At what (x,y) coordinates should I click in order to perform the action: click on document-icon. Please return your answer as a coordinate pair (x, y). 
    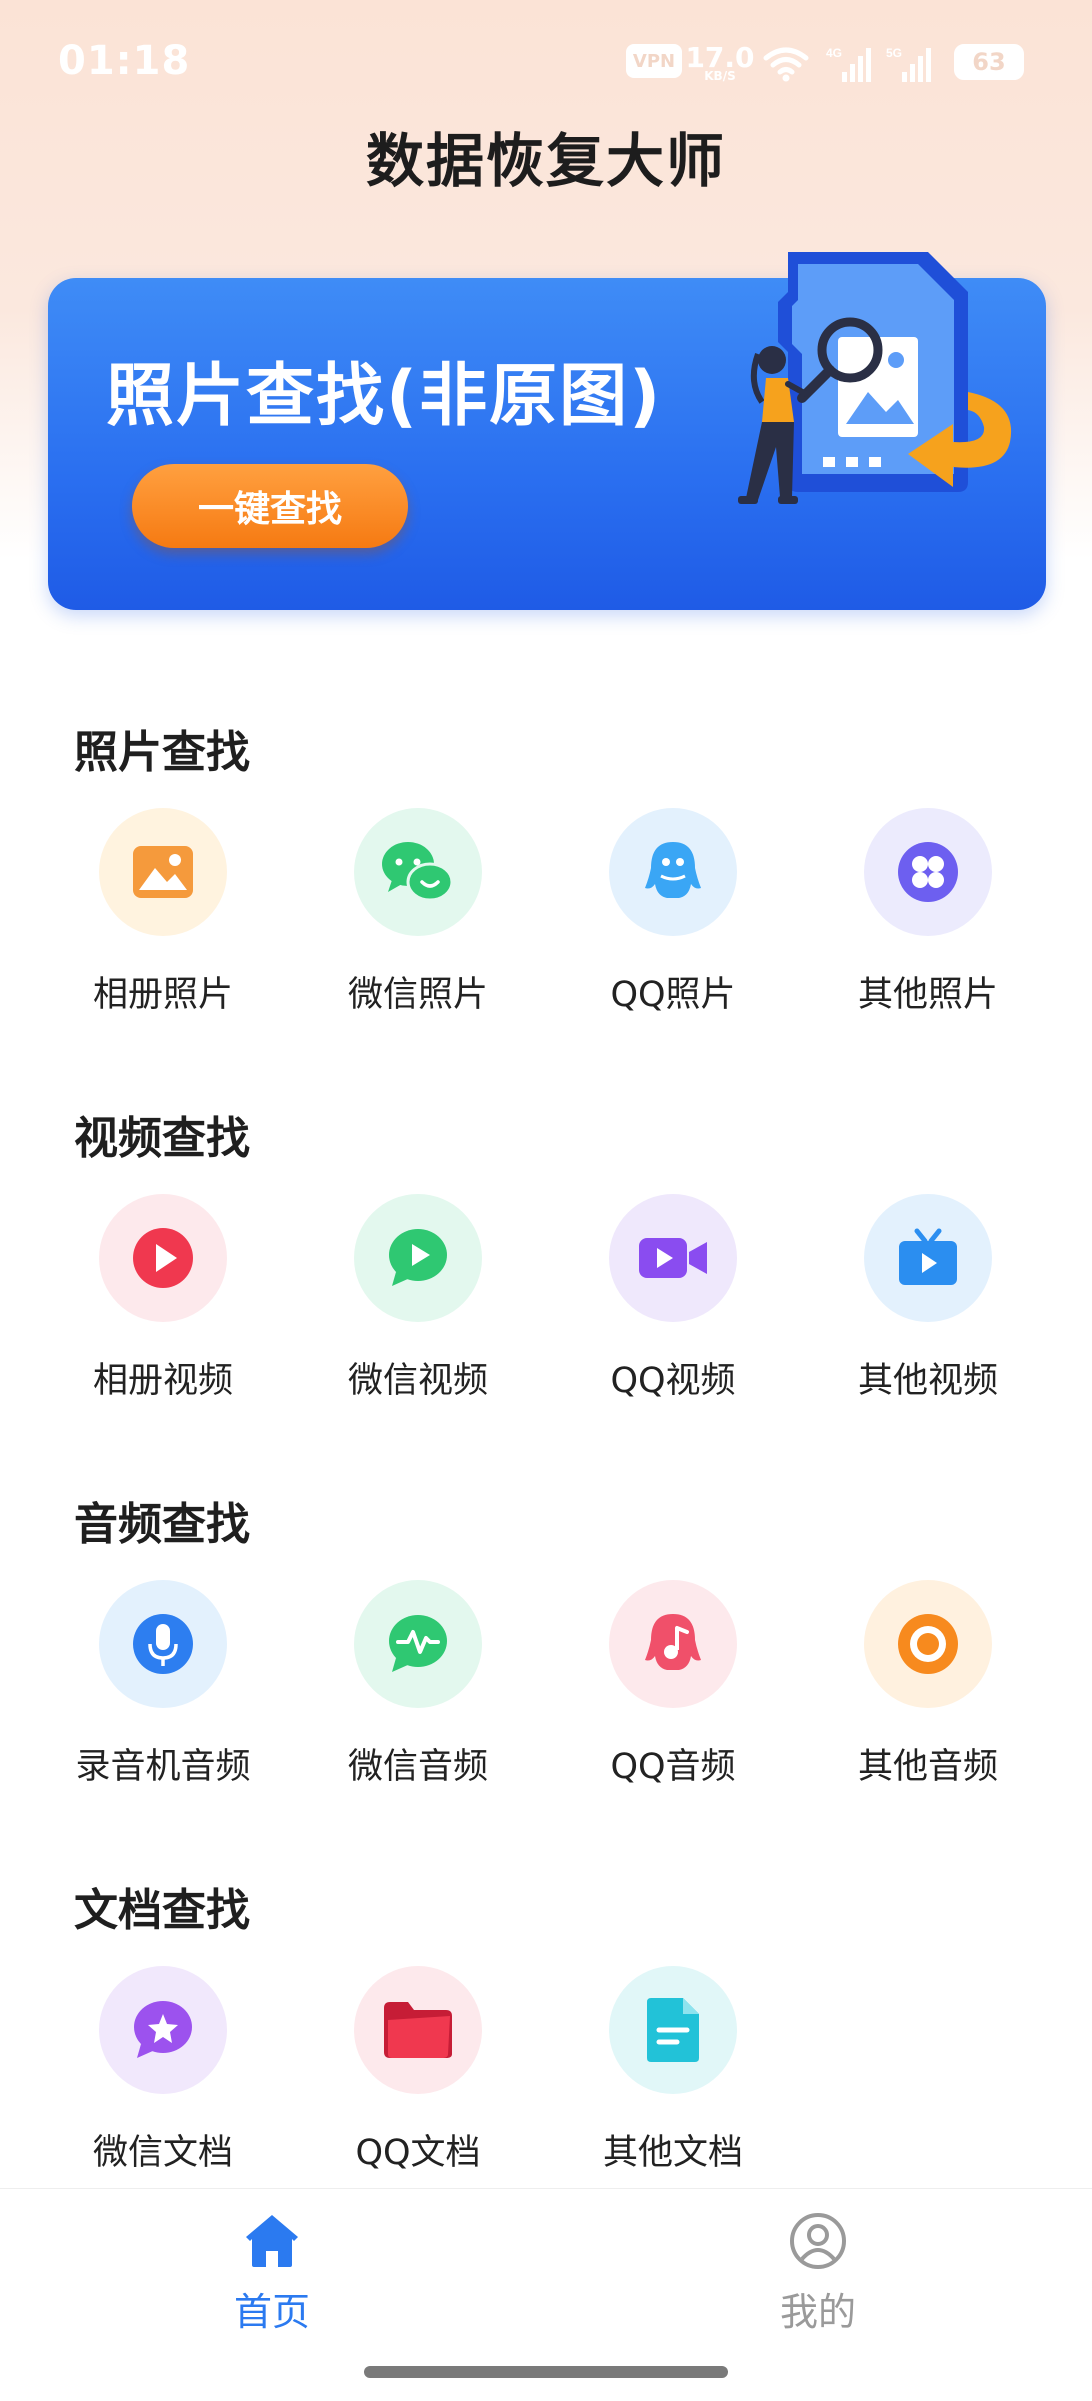
    Looking at the image, I should click on (673, 2030).